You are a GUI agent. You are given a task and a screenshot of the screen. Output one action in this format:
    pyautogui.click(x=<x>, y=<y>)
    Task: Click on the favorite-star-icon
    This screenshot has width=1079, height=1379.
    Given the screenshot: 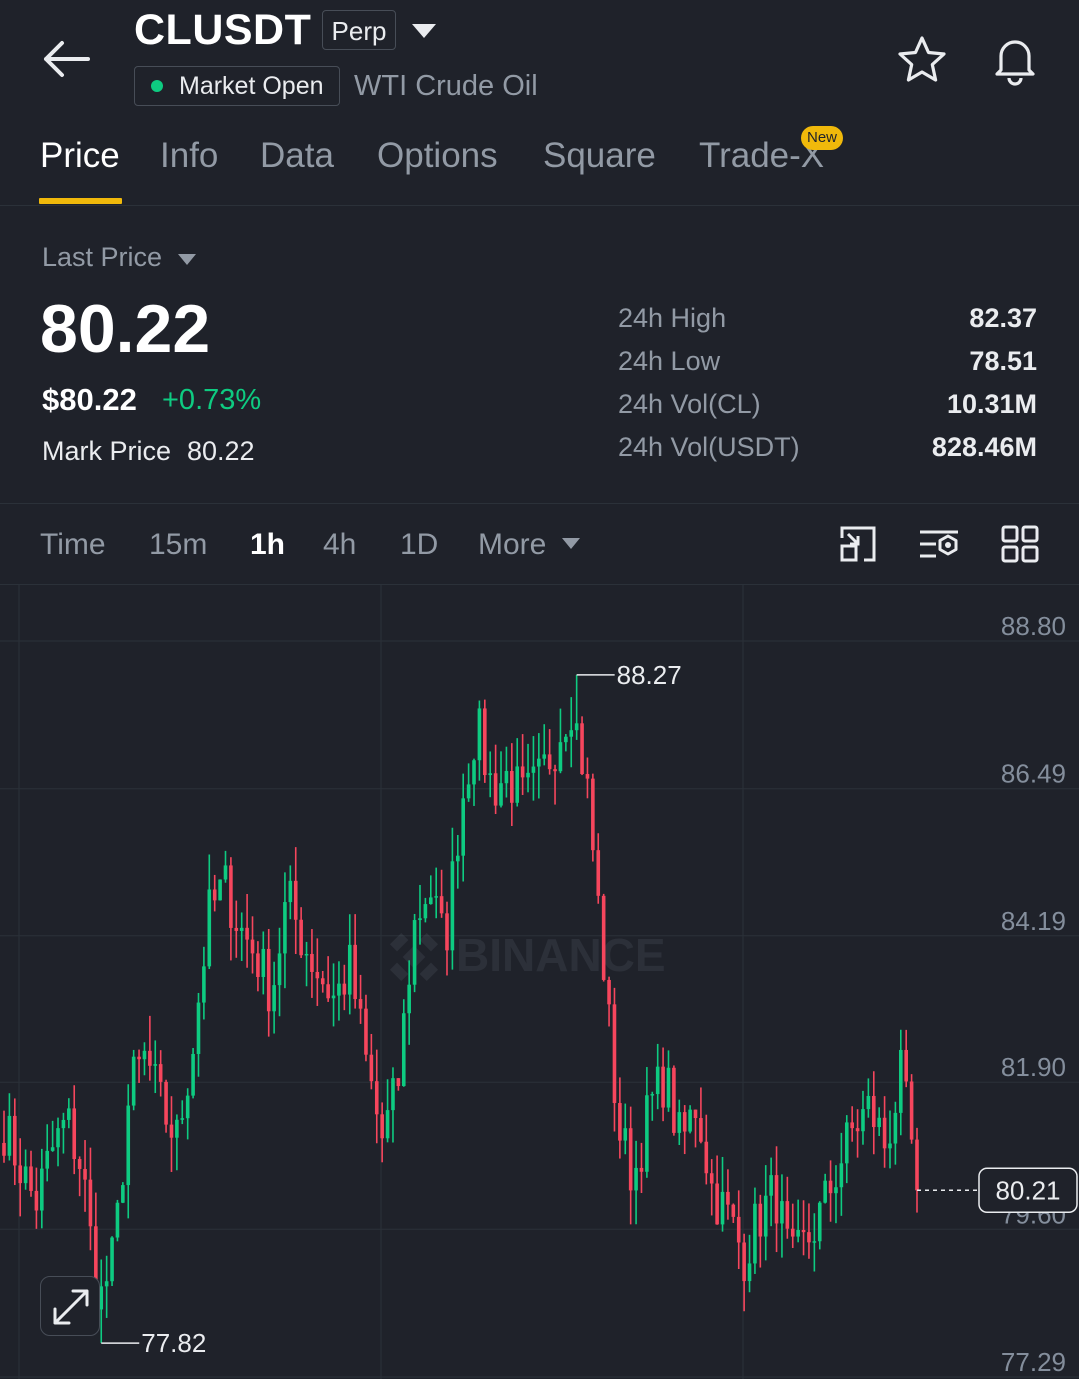 What is the action you would take?
    pyautogui.click(x=922, y=60)
    